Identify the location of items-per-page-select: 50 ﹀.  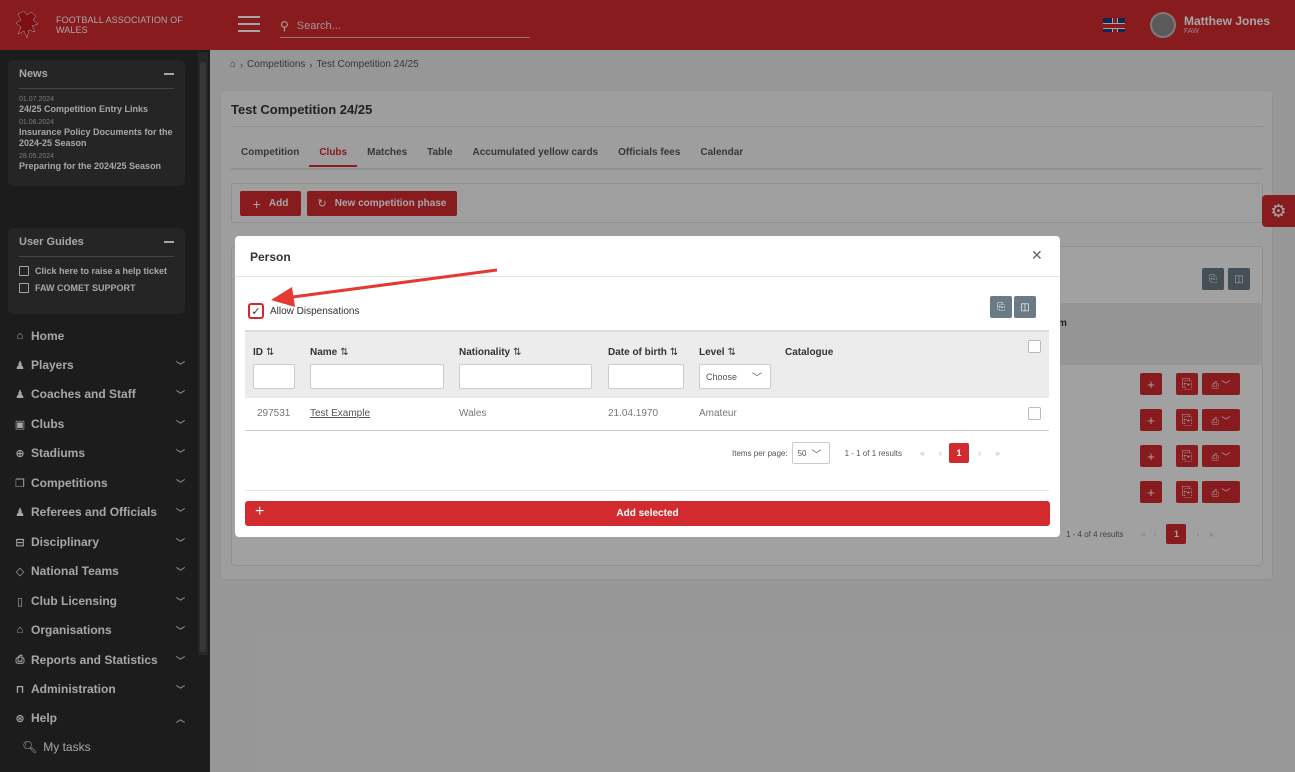
(810, 453).